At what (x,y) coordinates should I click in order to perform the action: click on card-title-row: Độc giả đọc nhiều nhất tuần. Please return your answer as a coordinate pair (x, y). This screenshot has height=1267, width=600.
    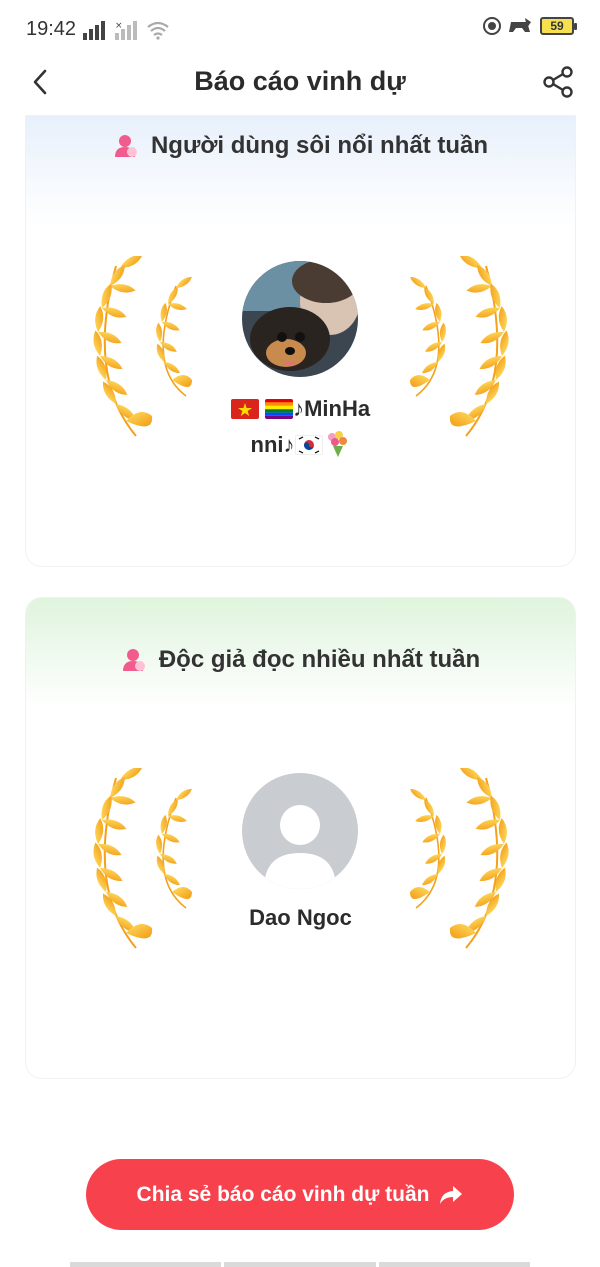
    Looking at the image, I should click on (300, 660).